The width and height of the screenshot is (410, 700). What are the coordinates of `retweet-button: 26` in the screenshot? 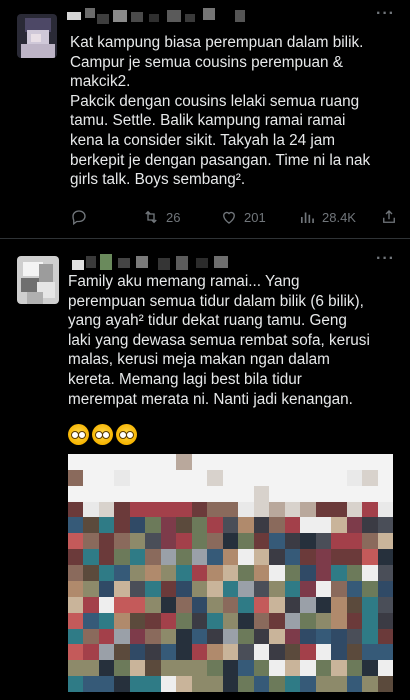 It's located at (161, 217).